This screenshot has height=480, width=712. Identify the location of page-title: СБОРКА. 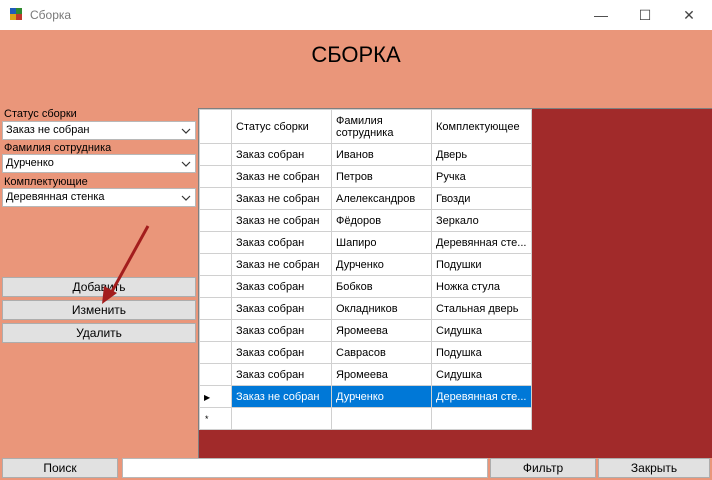
(356, 54).